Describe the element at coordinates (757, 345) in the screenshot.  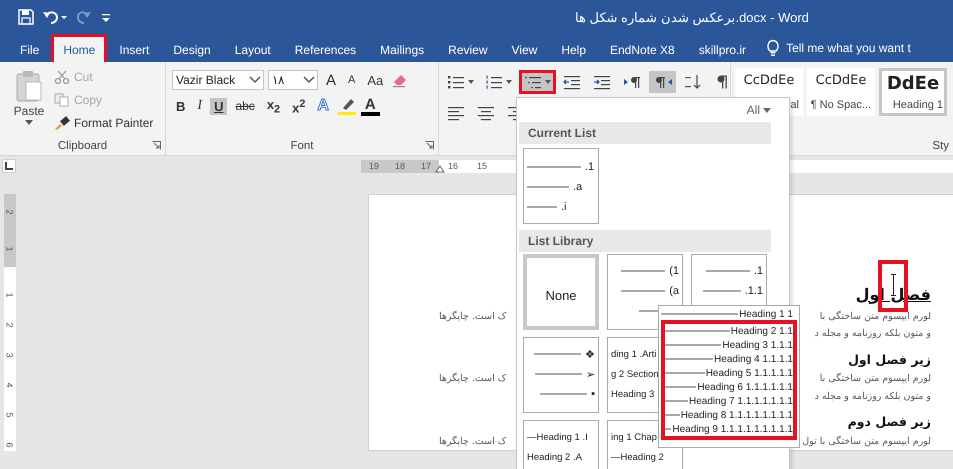
I see `preview-text: Heading 3 1.1.1` at that location.